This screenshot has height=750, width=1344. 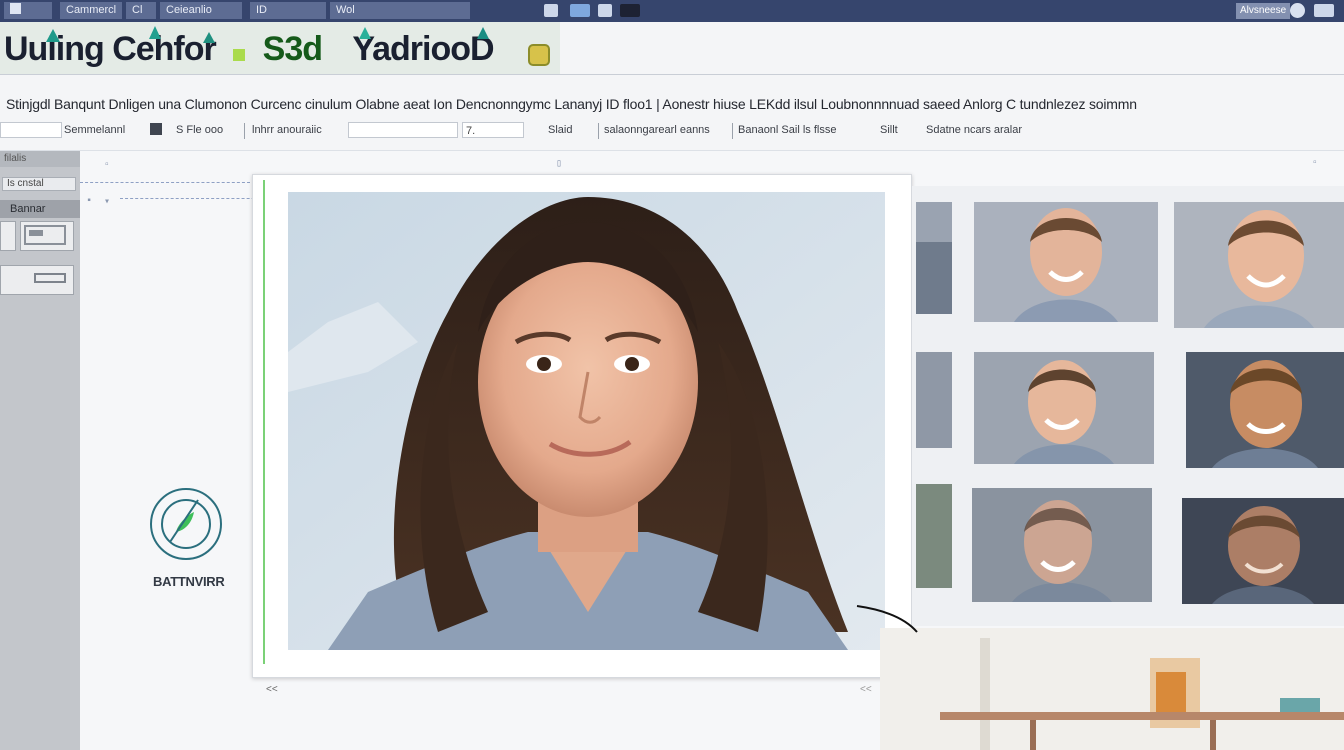 What do you see at coordinates (89, 201) in the screenshot?
I see `ruler-marker: ▪` at bounding box center [89, 201].